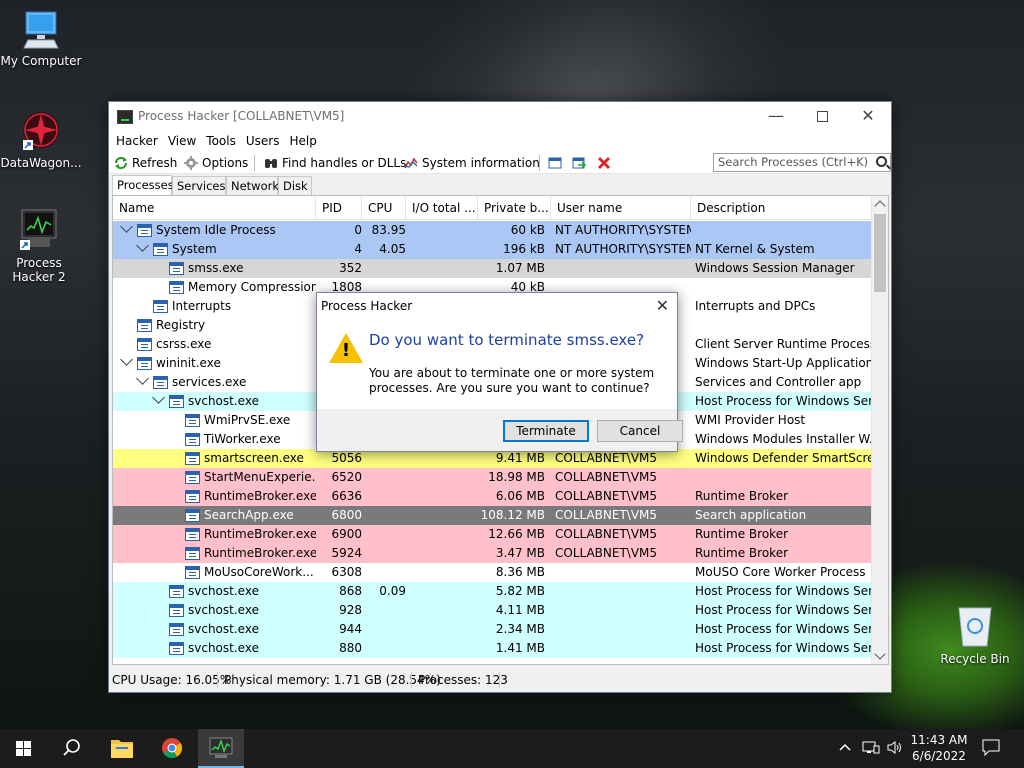 This screenshot has height=768, width=1024. I want to click on close-button: ✕, so click(868, 117).